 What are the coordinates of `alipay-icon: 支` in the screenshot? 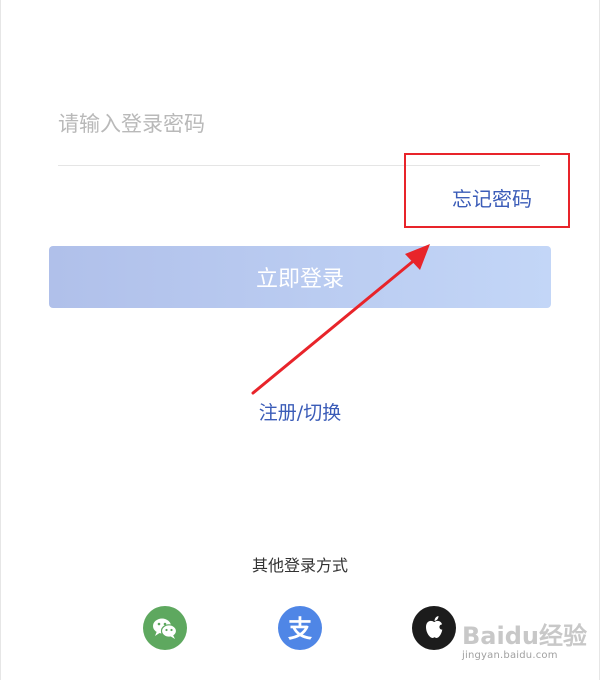 It's located at (300, 629).